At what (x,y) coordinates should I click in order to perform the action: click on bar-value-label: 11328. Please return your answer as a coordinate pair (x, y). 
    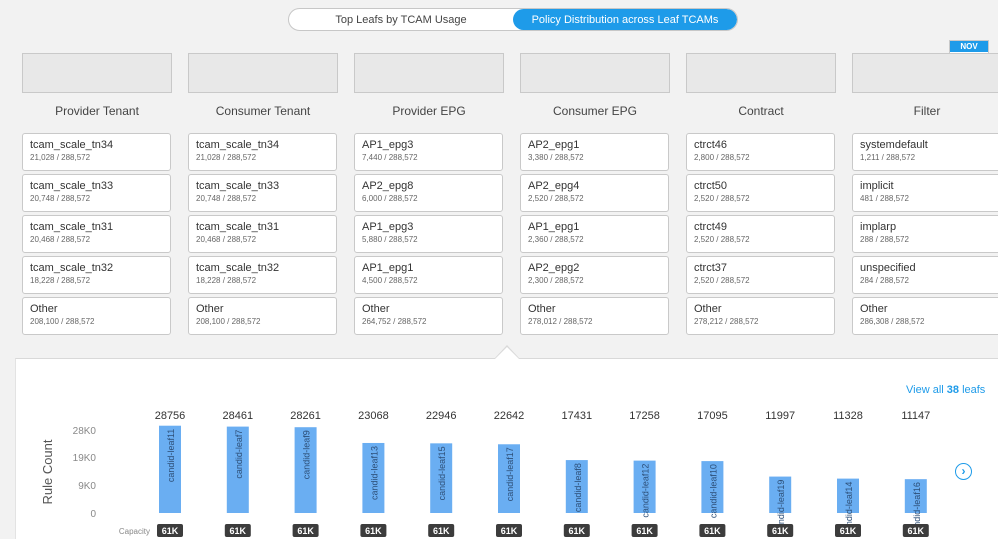
    Looking at the image, I should click on (848, 416).